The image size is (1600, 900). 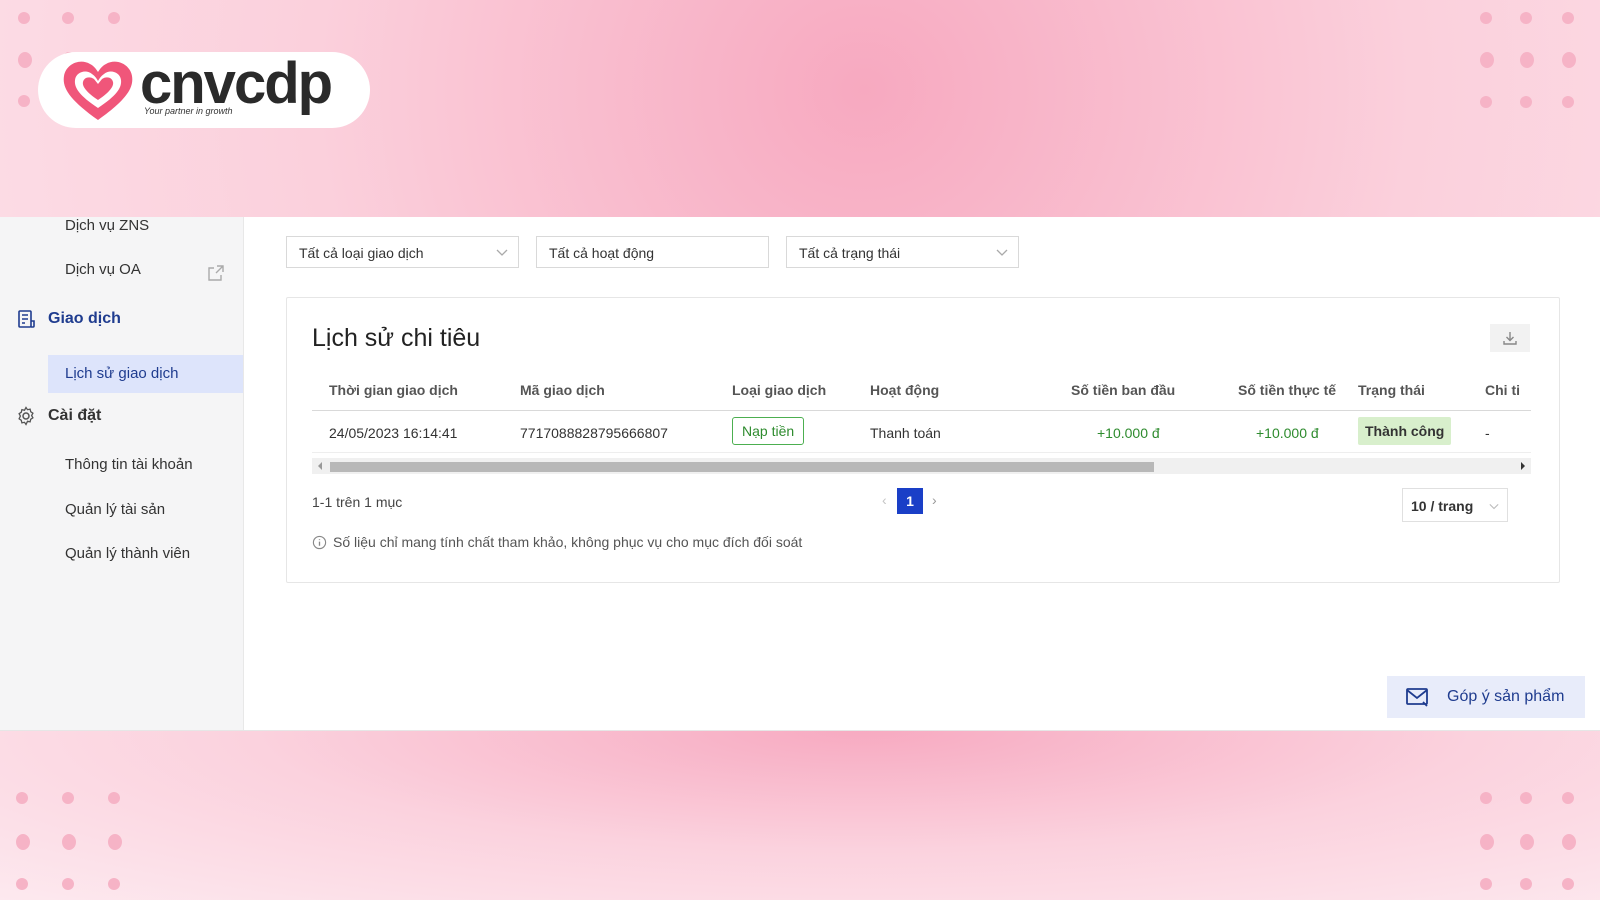 What do you see at coordinates (602, 253) in the screenshot?
I see `filter-value: Tất cả hoạt động` at bounding box center [602, 253].